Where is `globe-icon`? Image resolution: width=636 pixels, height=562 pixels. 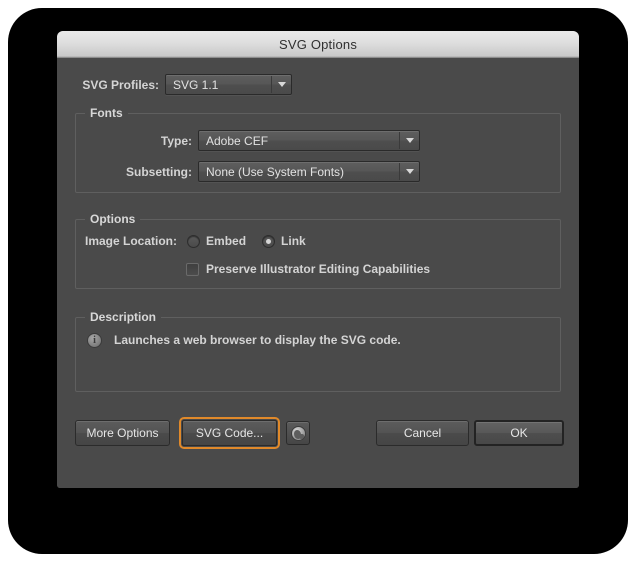 globe-icon is located at coordinates (298, 433).